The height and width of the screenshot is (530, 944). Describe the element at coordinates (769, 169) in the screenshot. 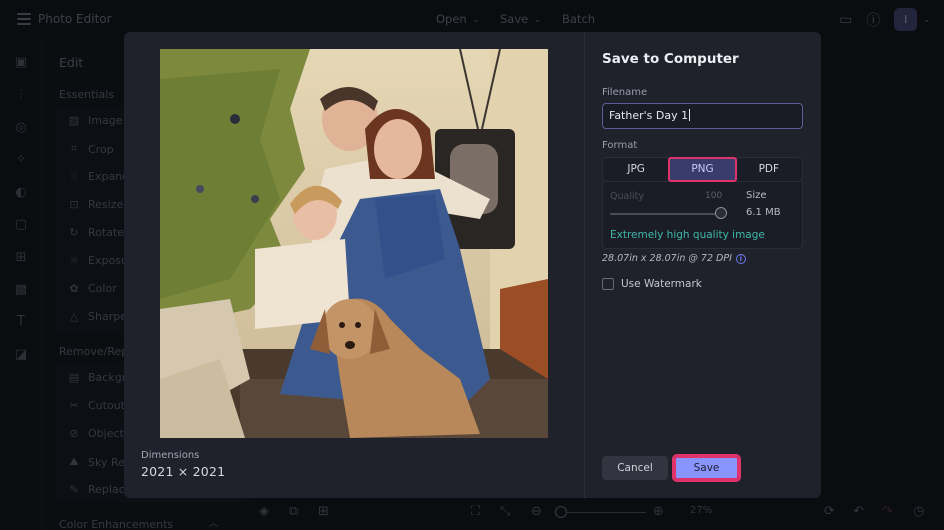

I see `format-pdf-button: PDF` at that location.